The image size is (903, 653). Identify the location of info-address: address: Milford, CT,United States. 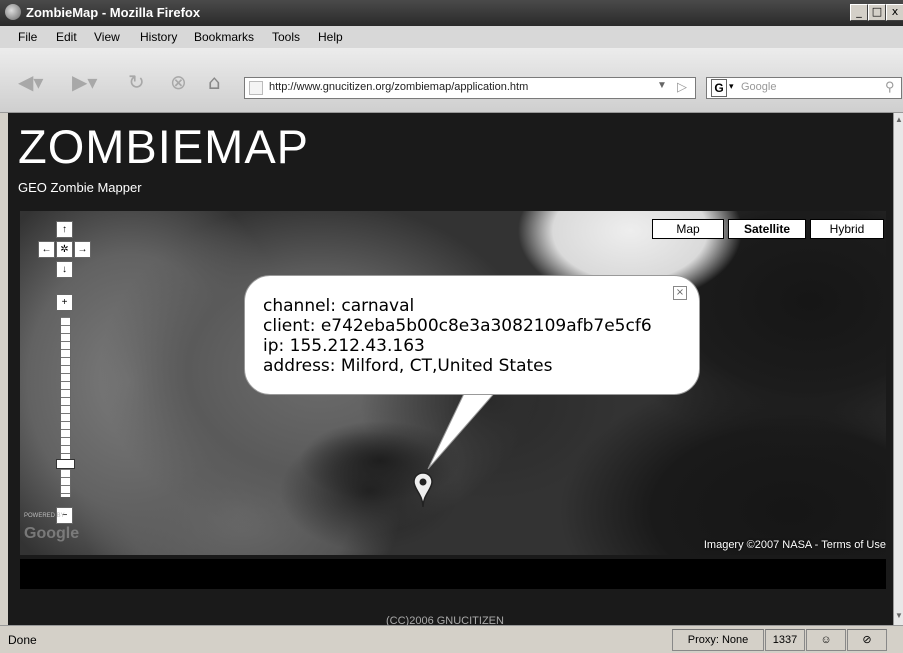
(408, 366).